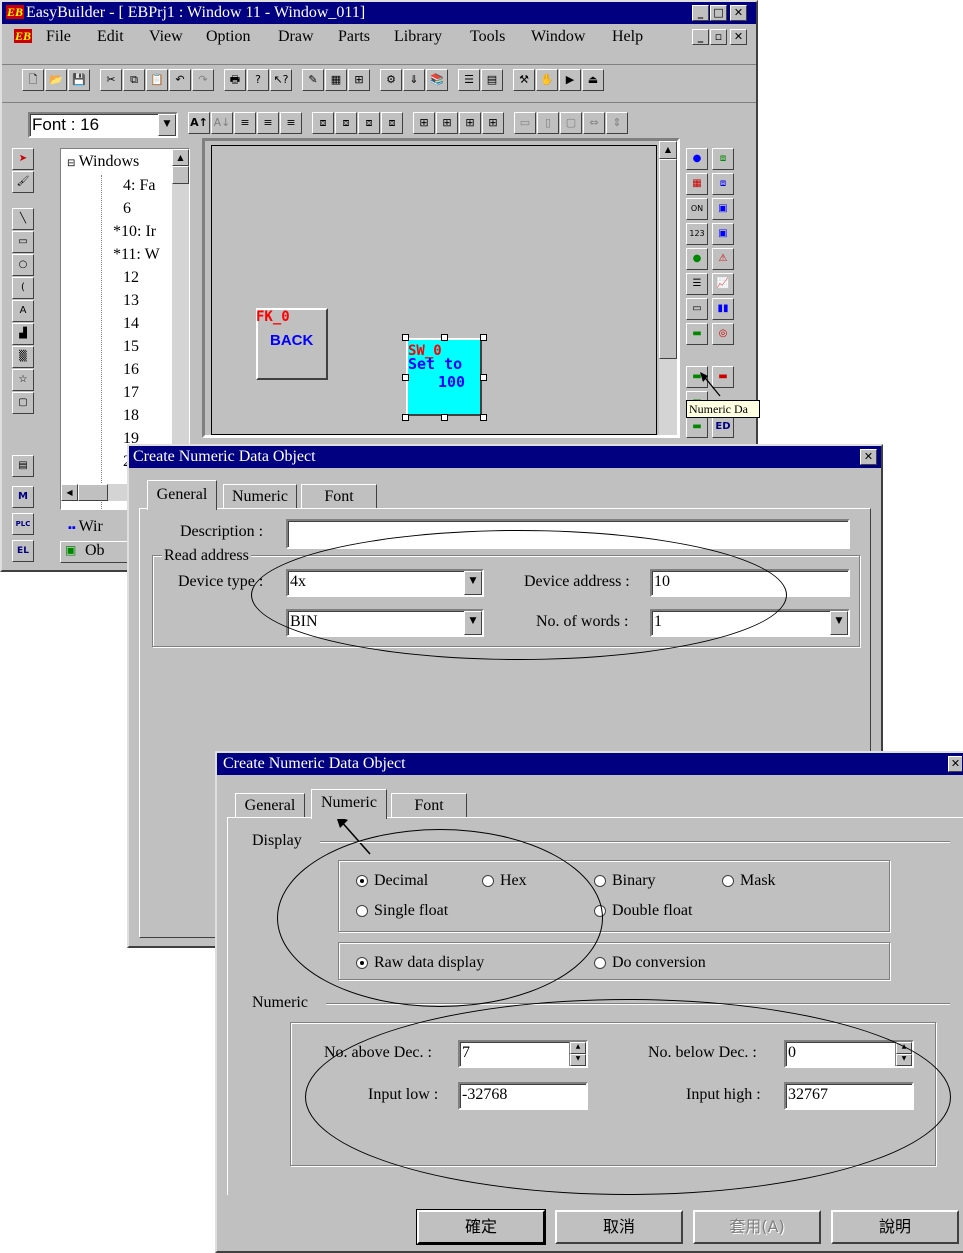 The width and height of the screenshot is (963, 1253). Describe the element at coordinates (23, 334) in the screenshot. I see `scale-icon: ▟` at that location.